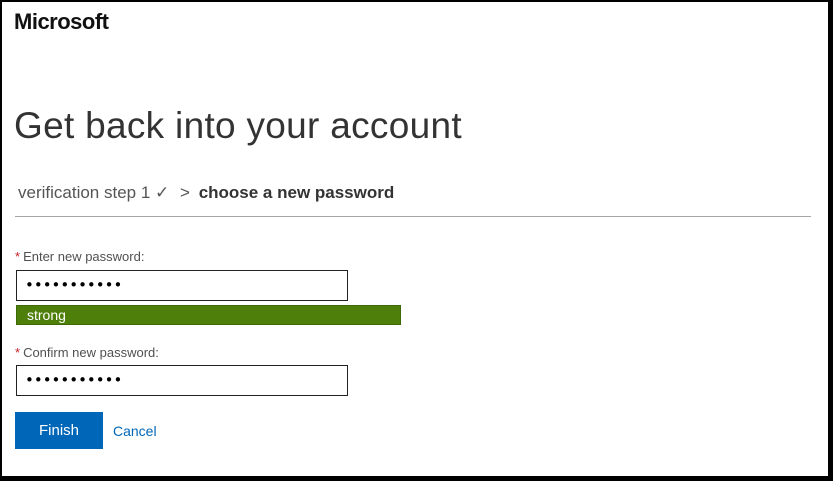 The width and height of the screenshot is (833, 481). Describe the element at coordinates (182, 380) in the screenshot. I see `confirm-password-input: •••••••••••` at that location.